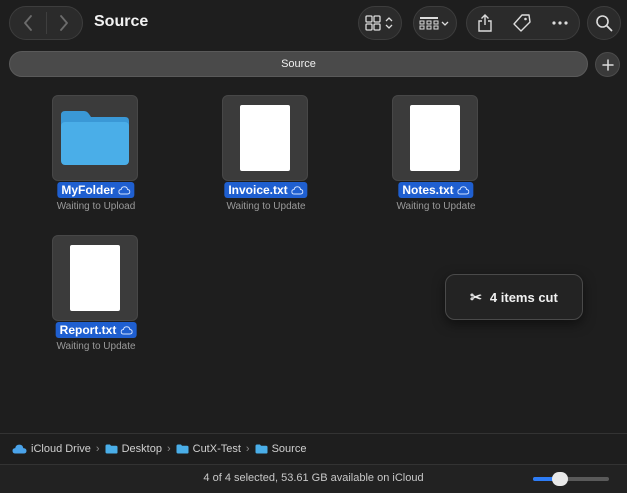 Image resolution: width=627 pixels, height=493 pixels. Describe the element at coordinates (88, 330) in the screenshot. I see `file-name-text: Report.txt` at that location.